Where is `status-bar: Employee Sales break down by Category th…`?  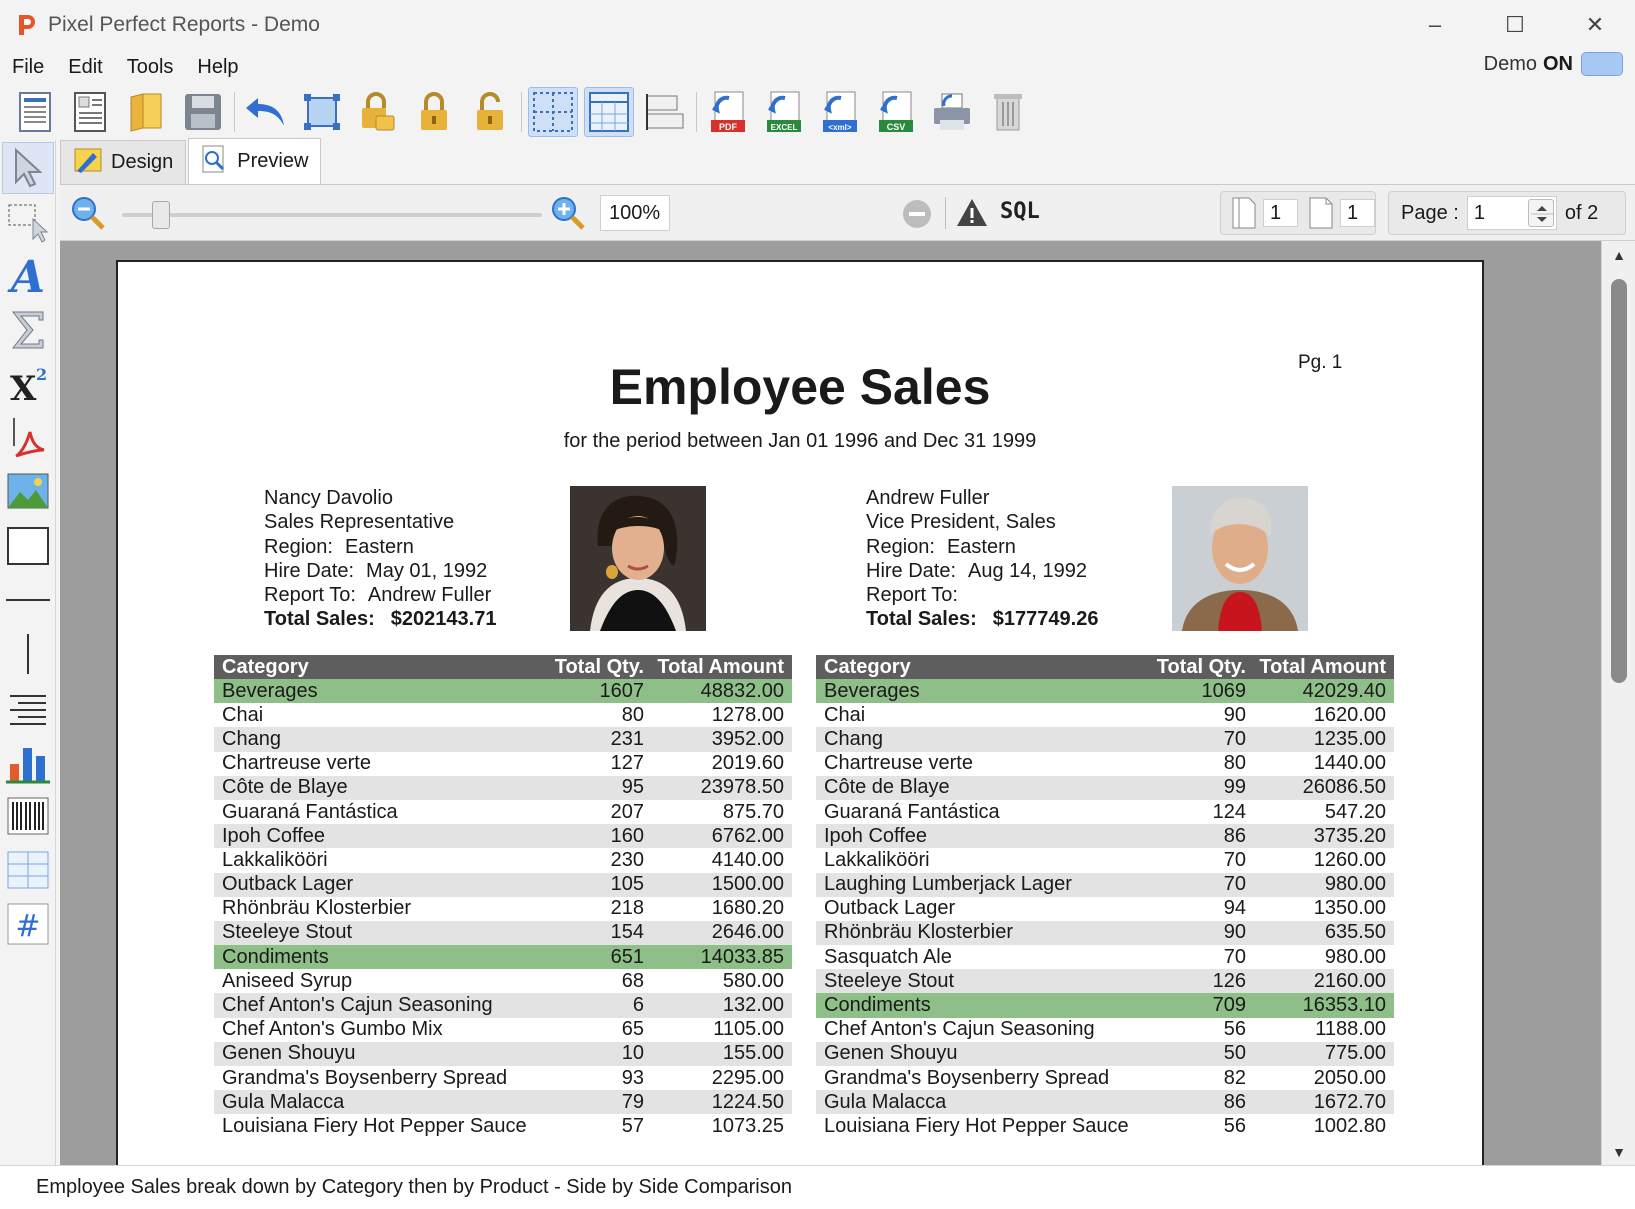
status-bar: Employee Sales break down by Category th… is located at coordinates (817, 1187).